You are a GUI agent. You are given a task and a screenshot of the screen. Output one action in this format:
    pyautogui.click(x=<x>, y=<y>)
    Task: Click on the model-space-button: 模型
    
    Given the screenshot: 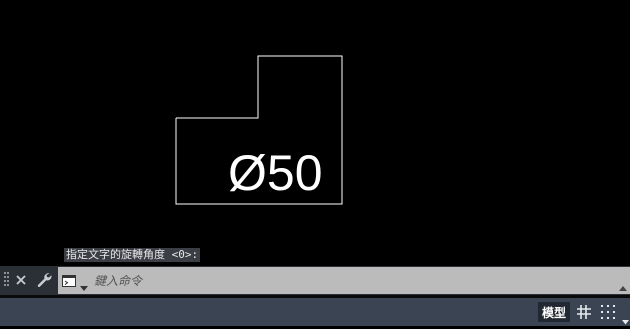 What is the action you would take?
    pyautogui.click(x=554, y=312)
    